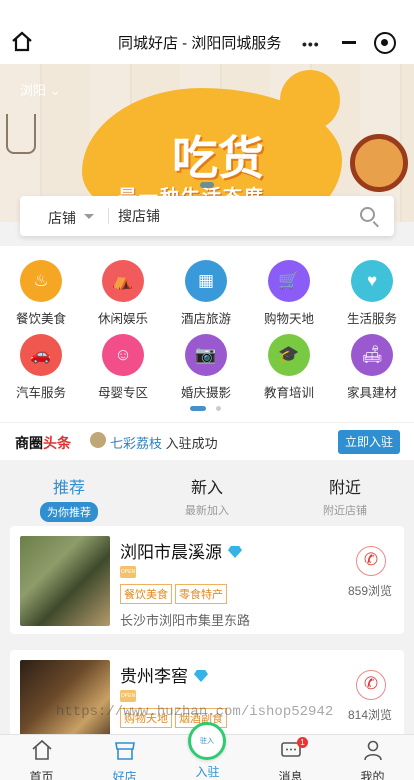 The width and height of the screenshot is (414, 780). What do you see at coordinates (379, 163) in the screenshot?
I see `pizza-illustration` at bounding box center [379, 163].